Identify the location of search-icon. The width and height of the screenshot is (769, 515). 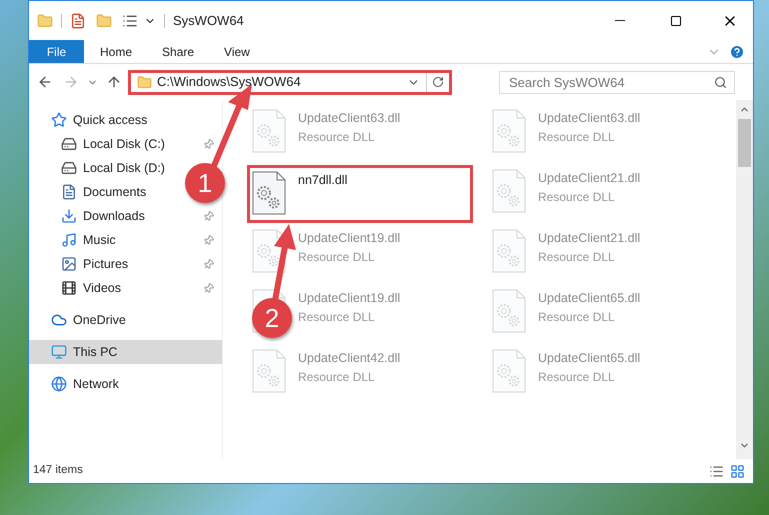
(720, 82).